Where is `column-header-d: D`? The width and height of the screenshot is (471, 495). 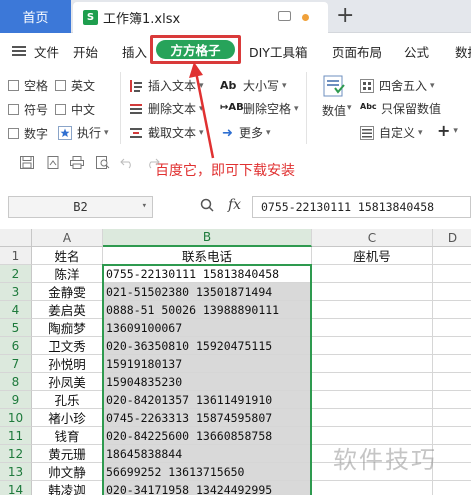
column-header-d: D is located at coordinates (452, 238).